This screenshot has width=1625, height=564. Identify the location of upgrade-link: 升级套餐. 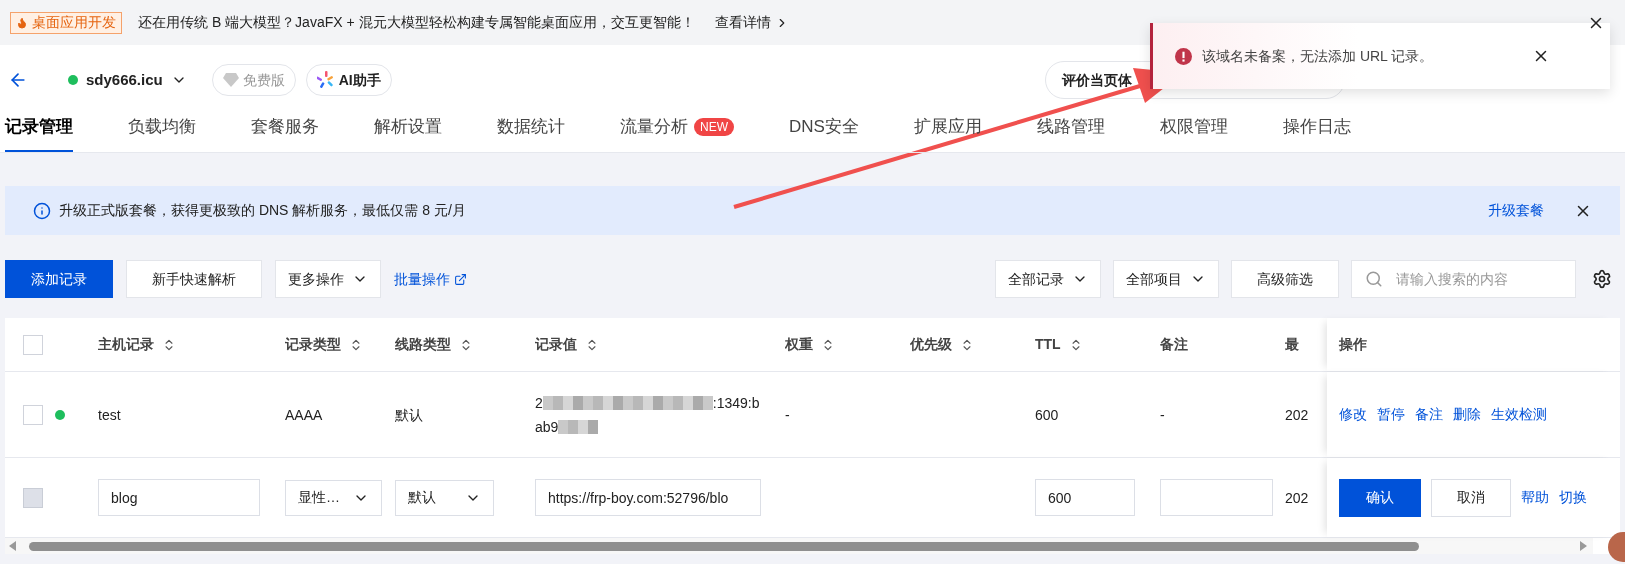
(1516, 210).